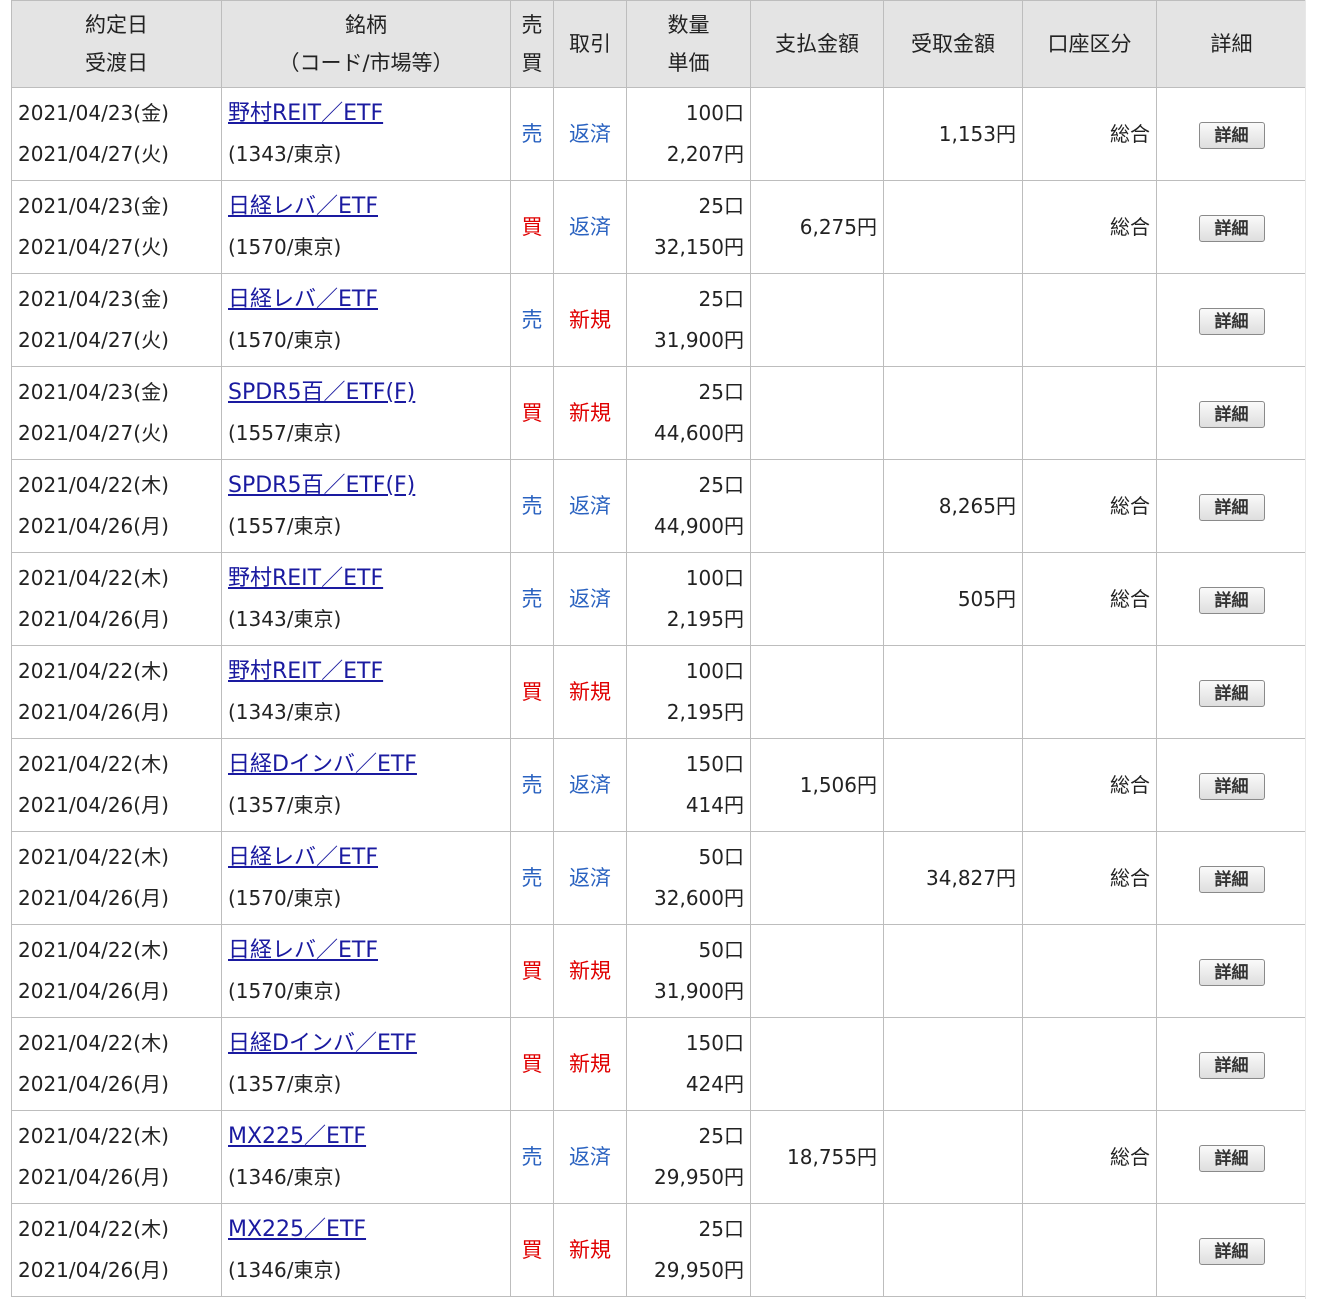 This screenshot has width=1329, height=1299. Describe the element at coordinates (1317, 649) in the screenshot. I see `vertical-scrollbar` at that location.